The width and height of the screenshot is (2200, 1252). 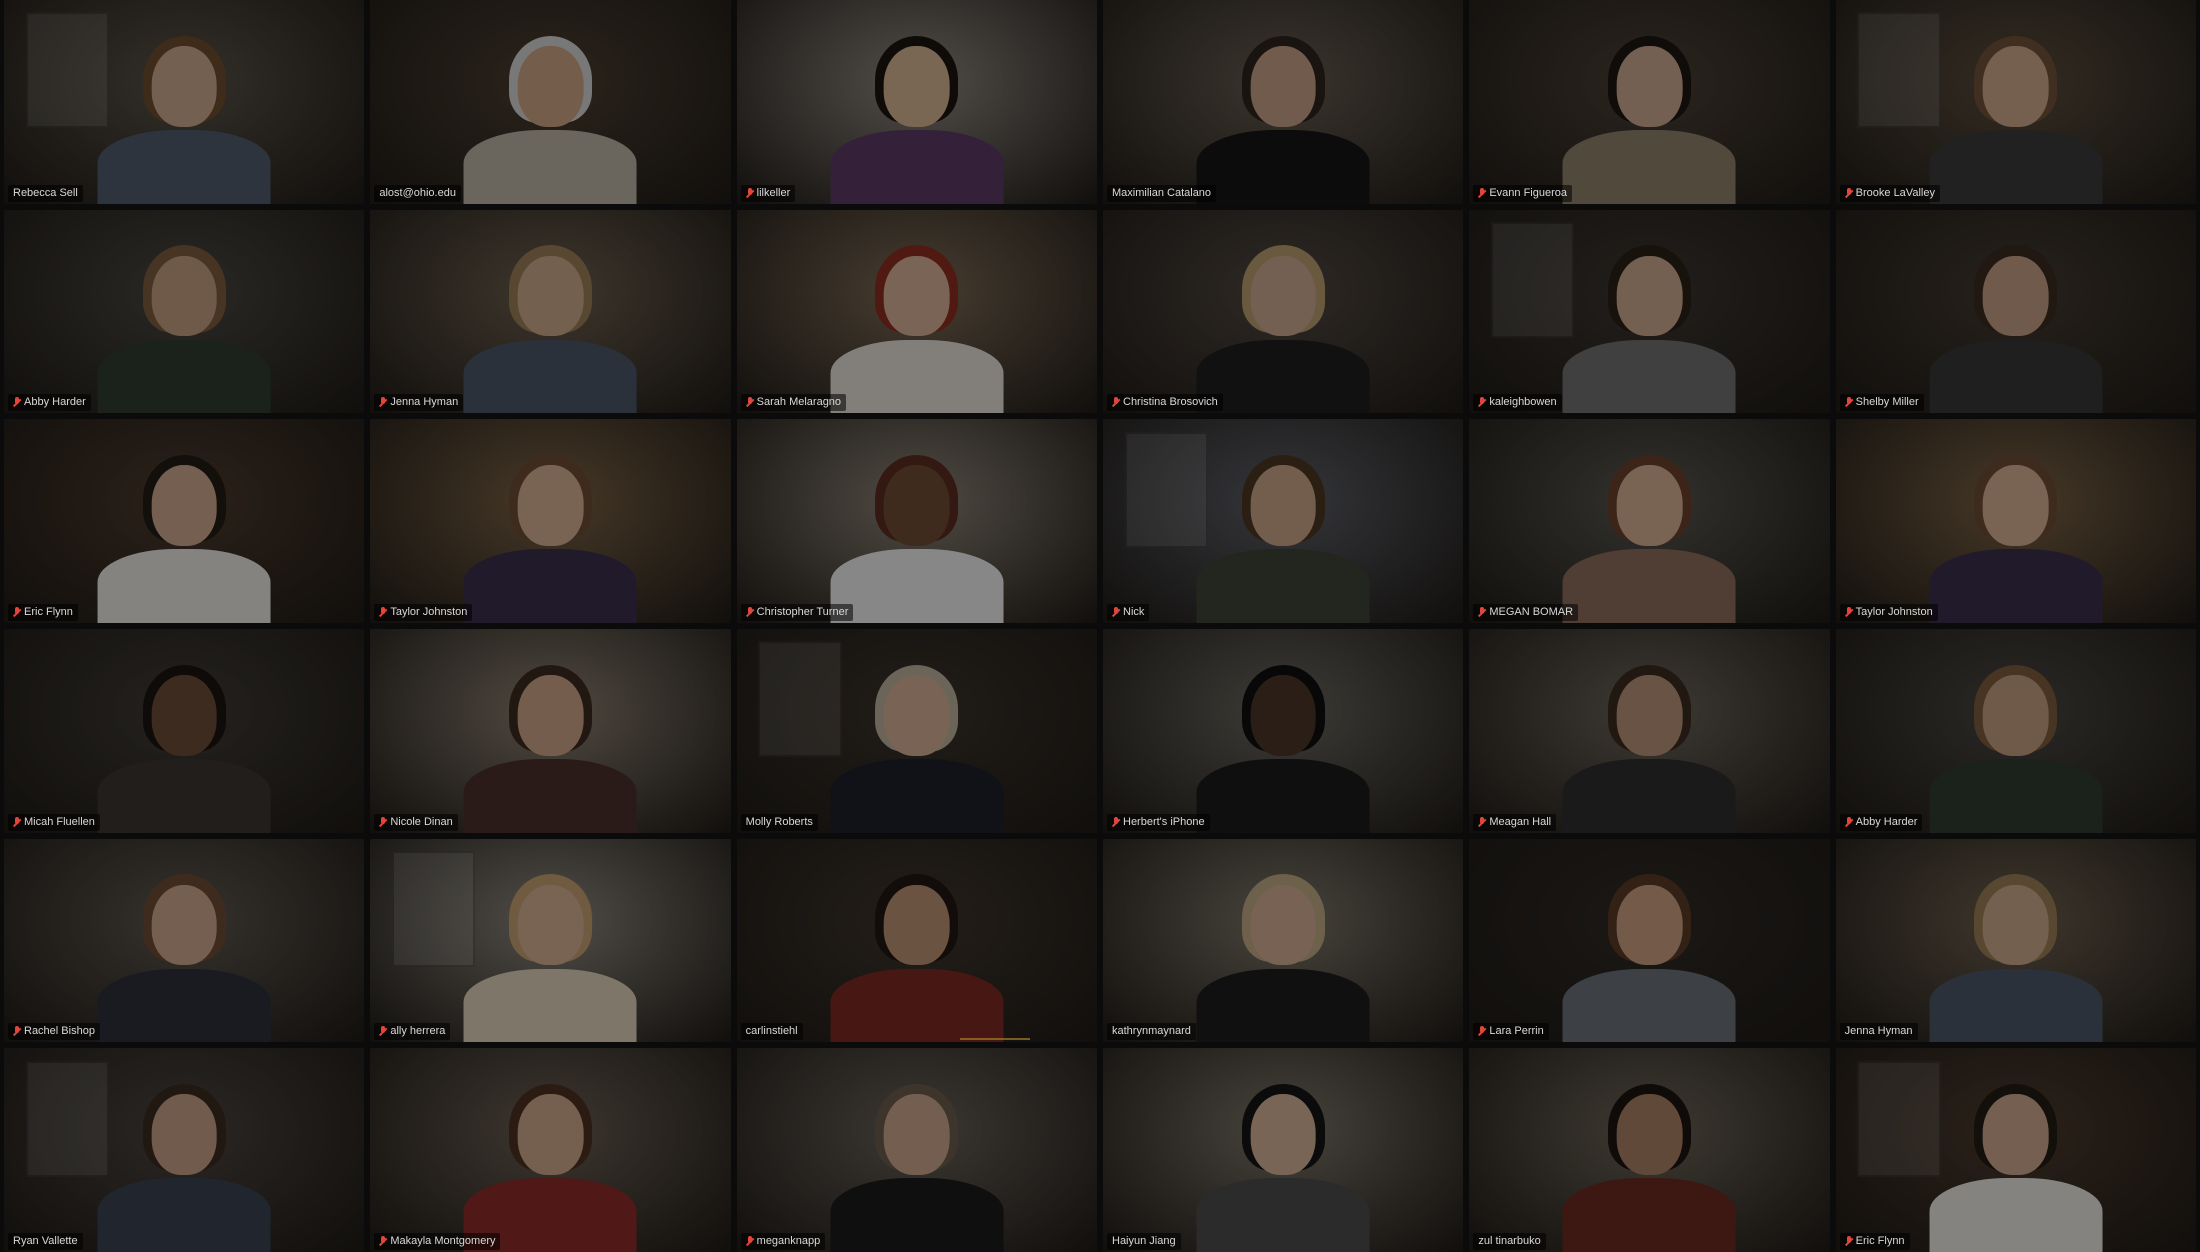 What do you see at coordinates (1151, 1031) in the screenshot?
I see `participant-name: kathrynmaynard` at bounding box center [1151, 1031].